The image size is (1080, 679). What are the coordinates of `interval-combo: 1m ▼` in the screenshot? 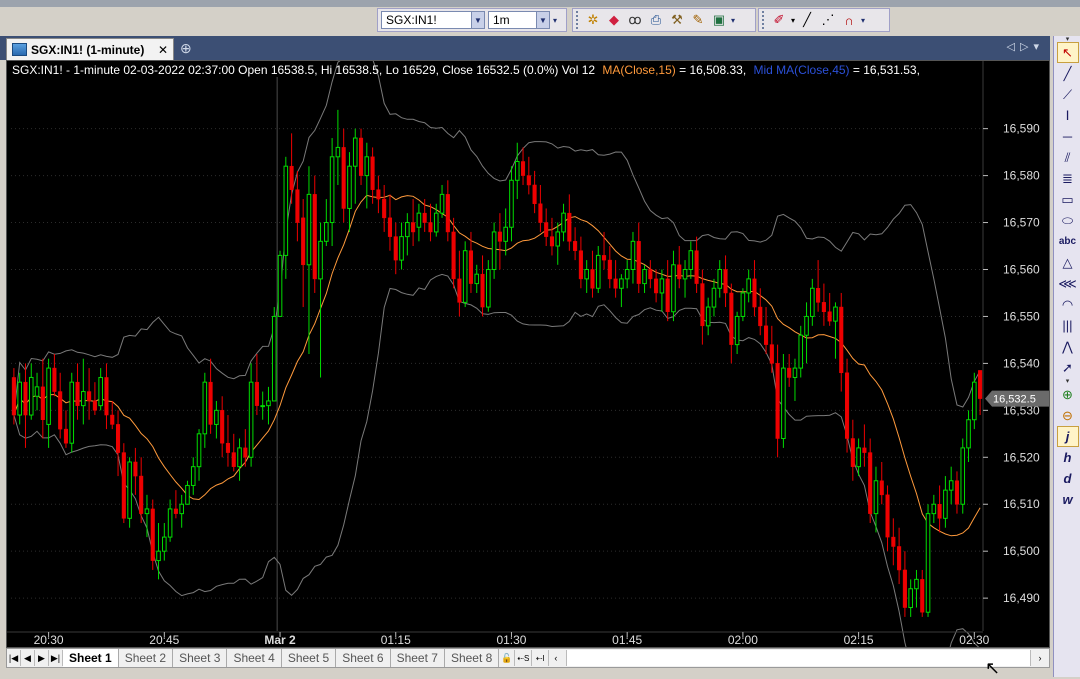 It's located at (519, 20).